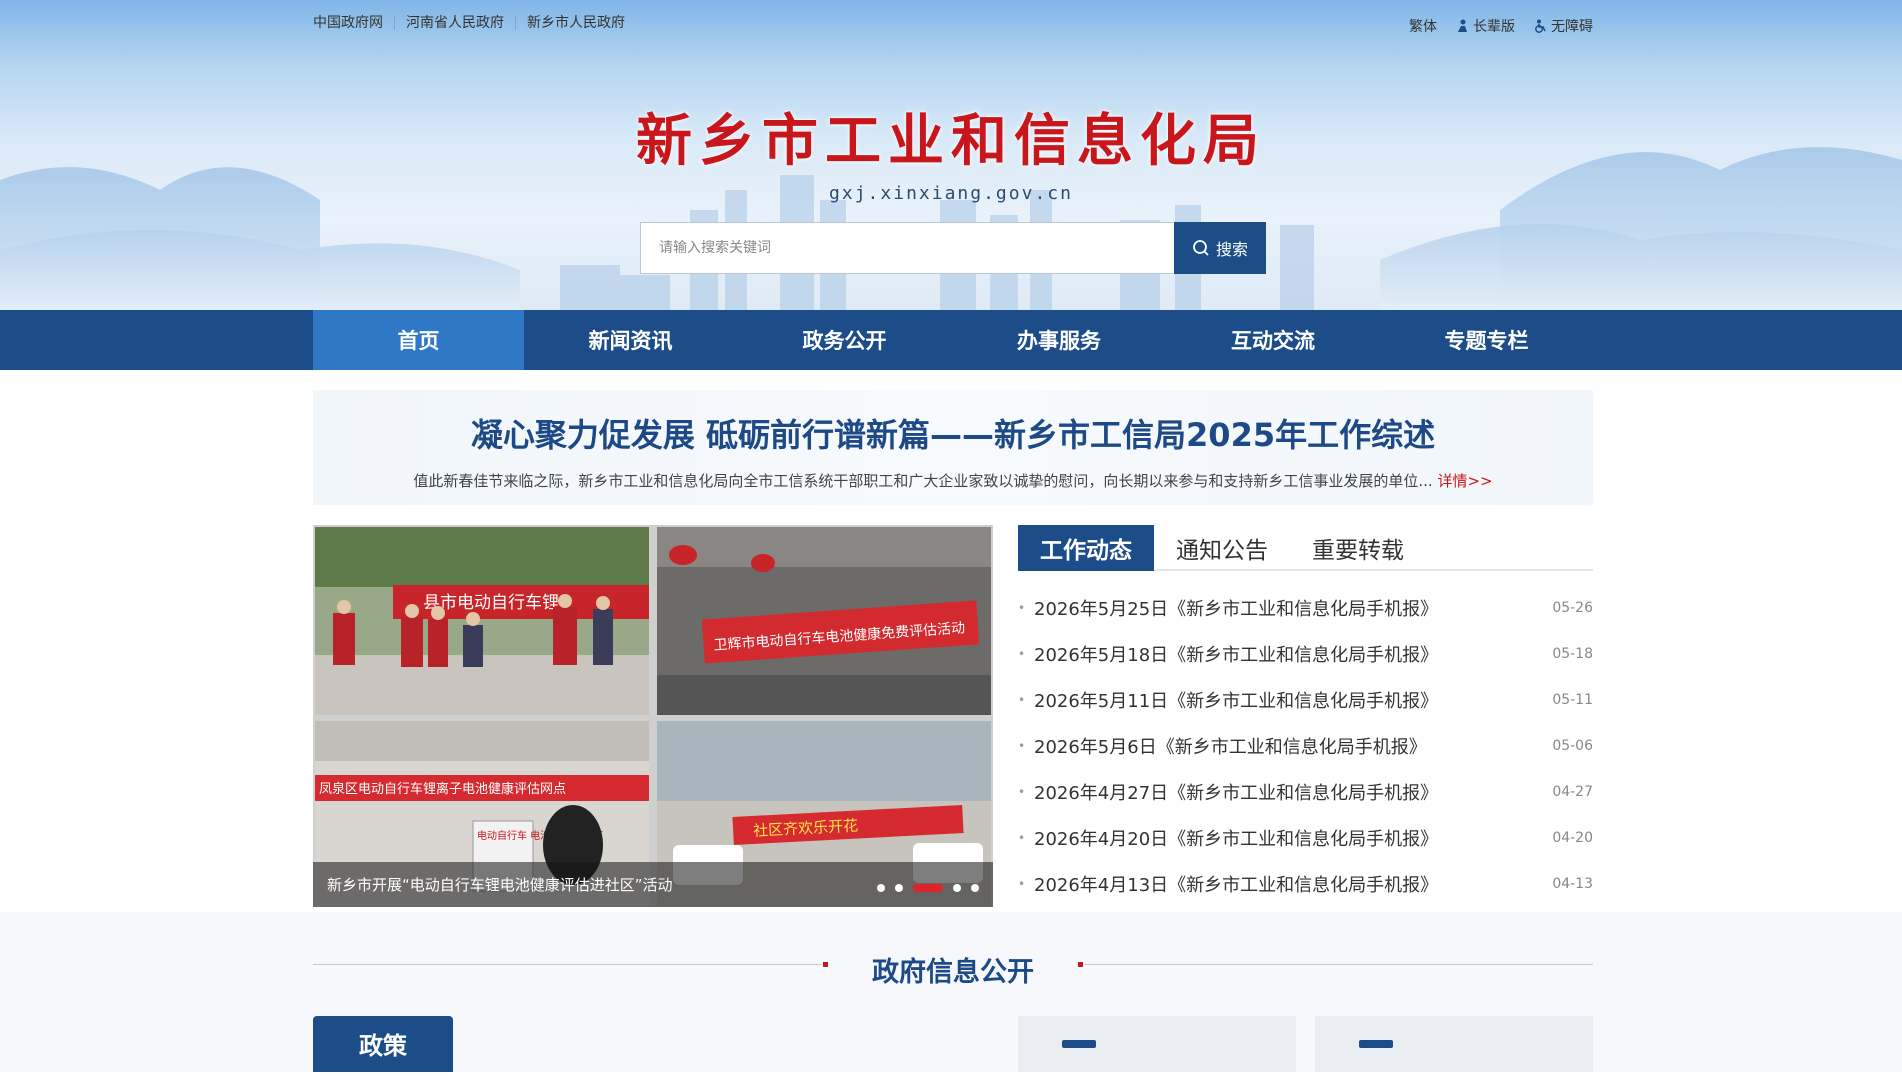  Describe the element at coordinates (953, 26) in the screenshot. I see `top-utility-bar: 中国政府网 河南省人民政府 新乡市人民政府 繁体 长辈版 无障碍` at that location.